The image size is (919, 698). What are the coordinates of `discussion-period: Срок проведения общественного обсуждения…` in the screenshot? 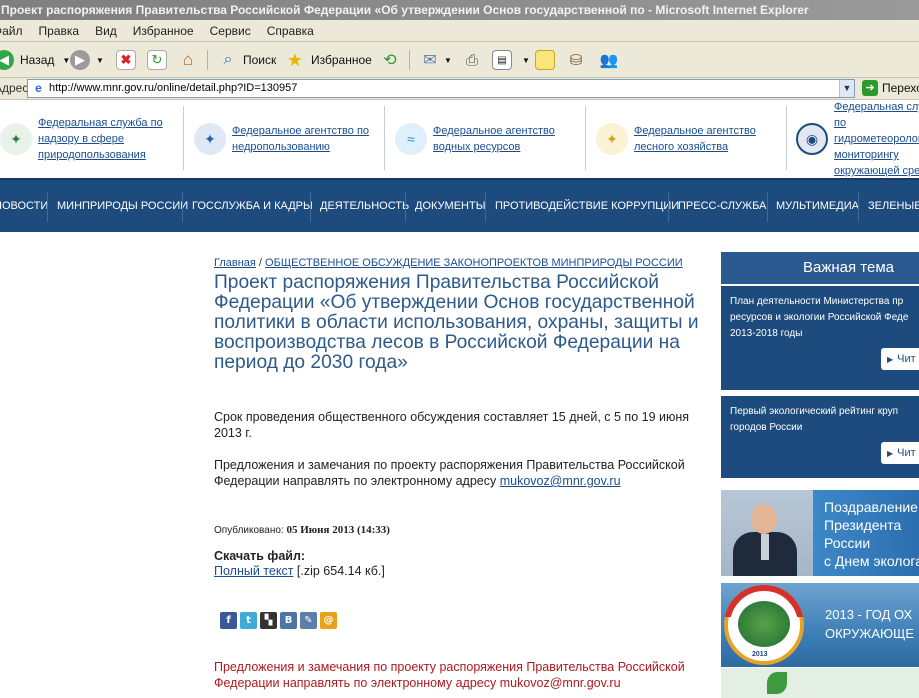 It's located at (452, 425).